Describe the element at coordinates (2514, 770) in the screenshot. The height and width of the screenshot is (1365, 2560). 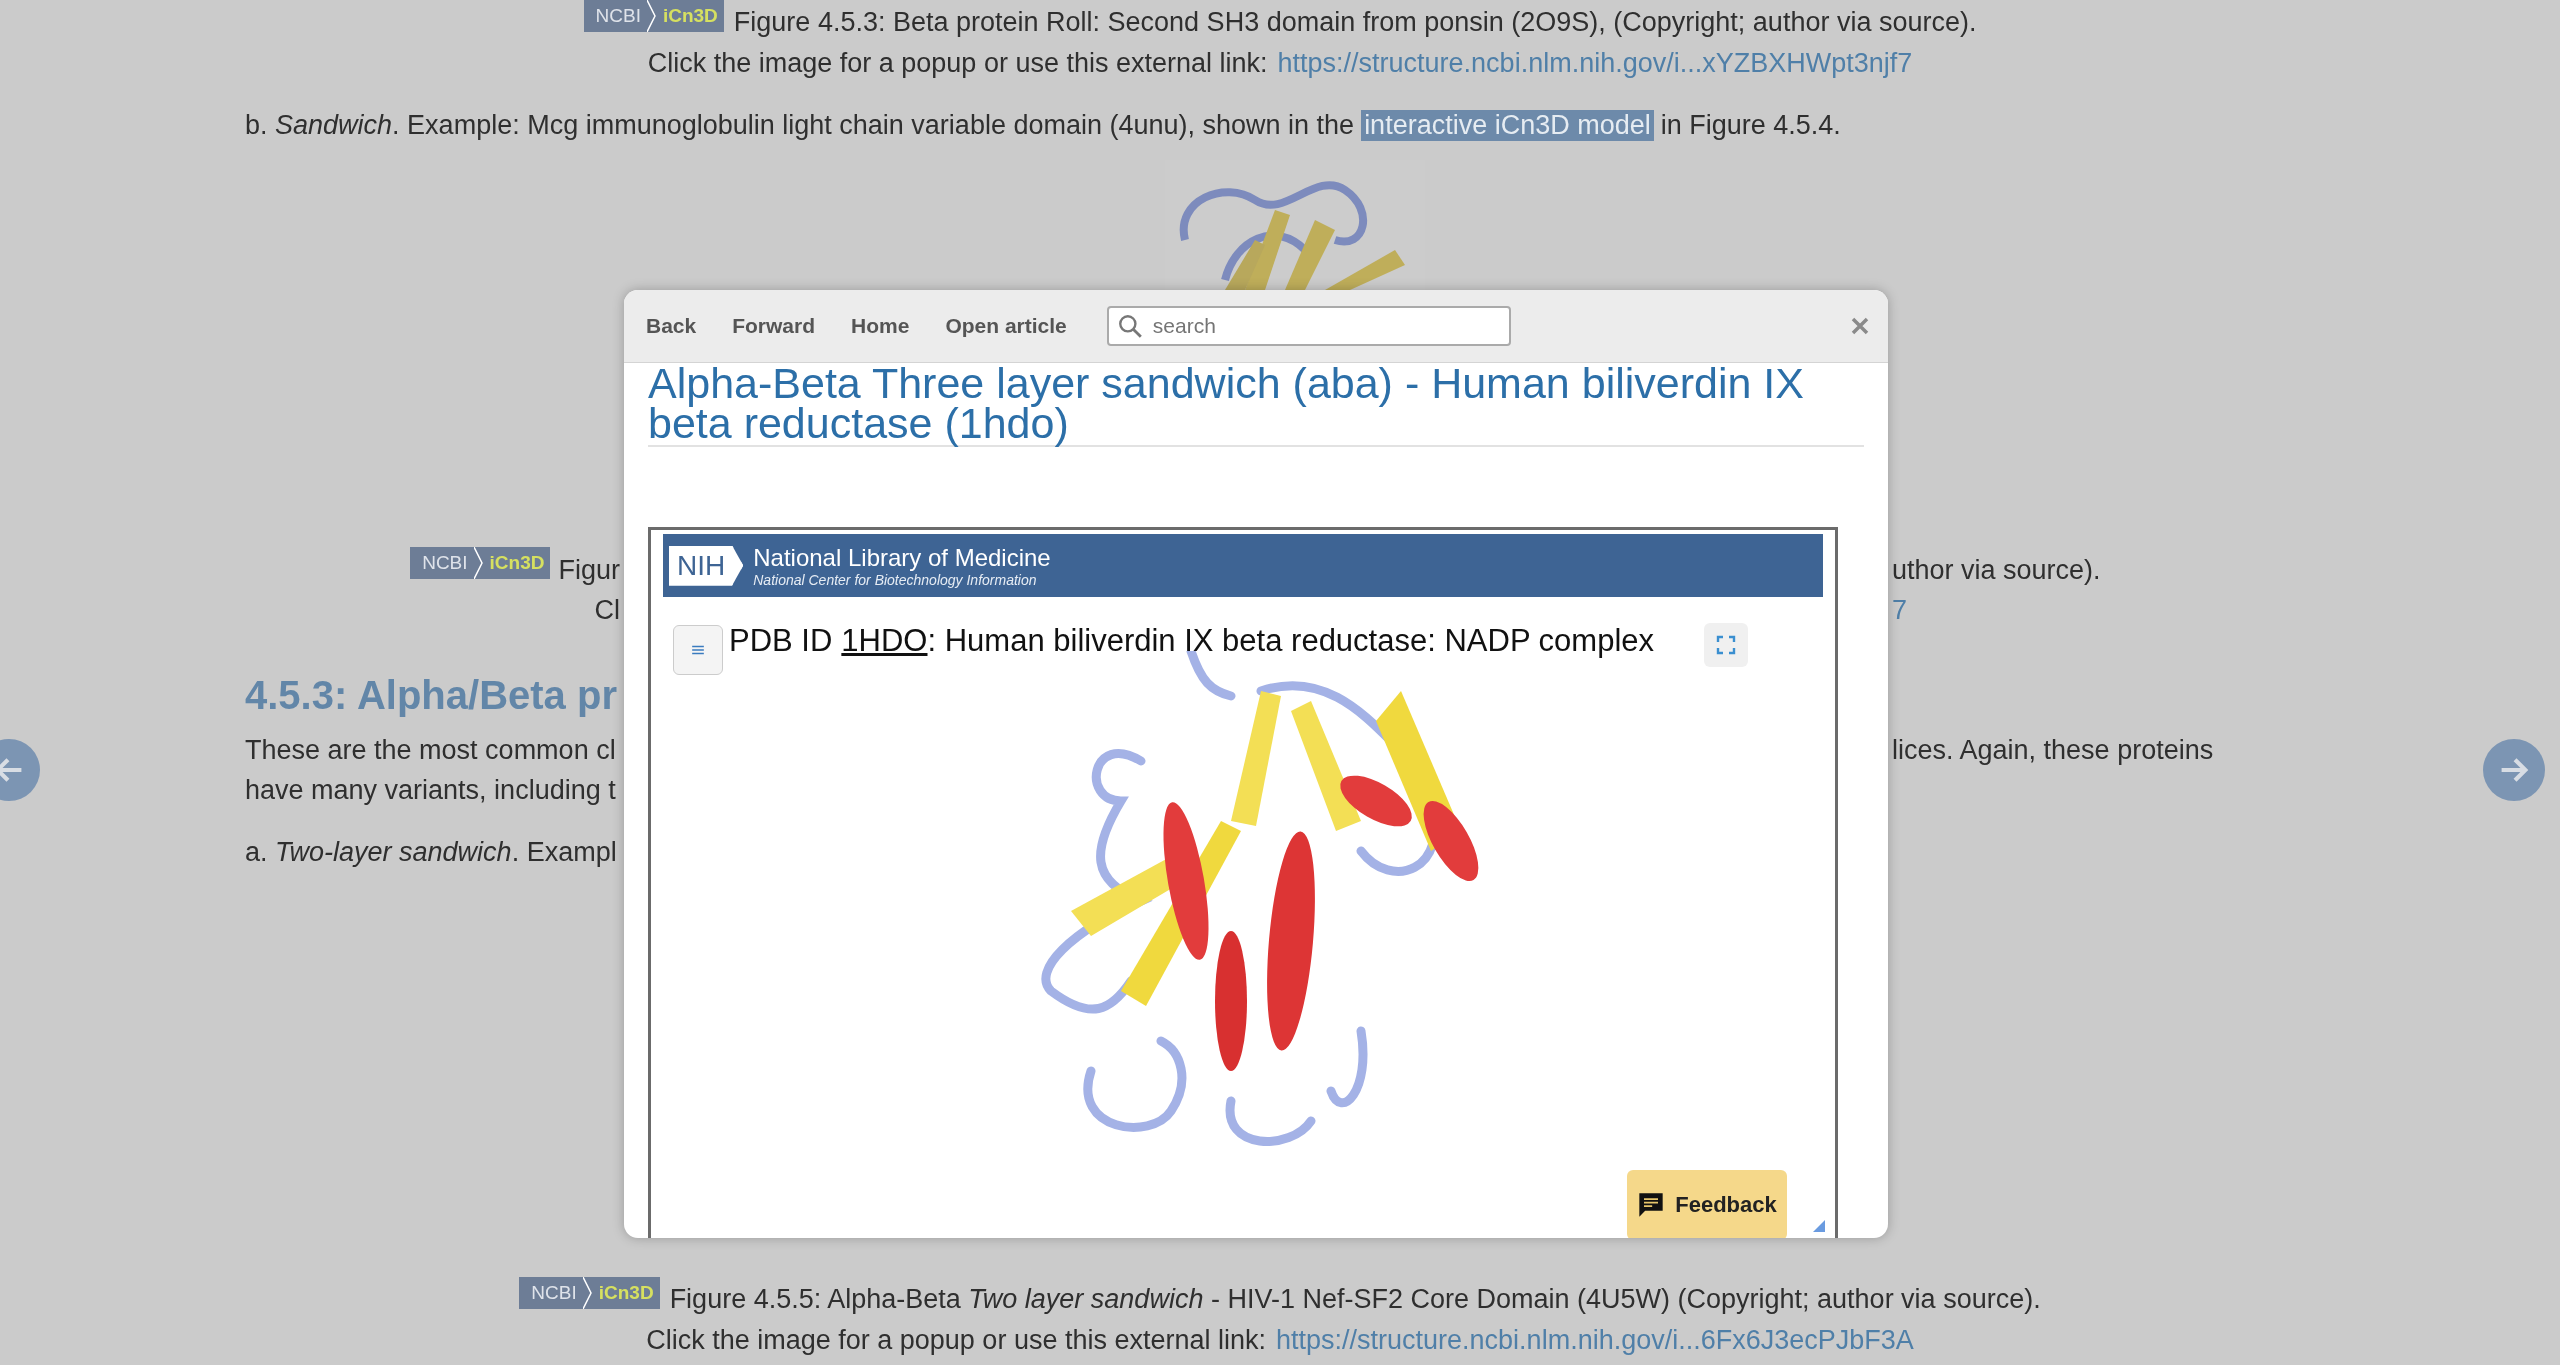
I see `arrow-right-icon` at that location.